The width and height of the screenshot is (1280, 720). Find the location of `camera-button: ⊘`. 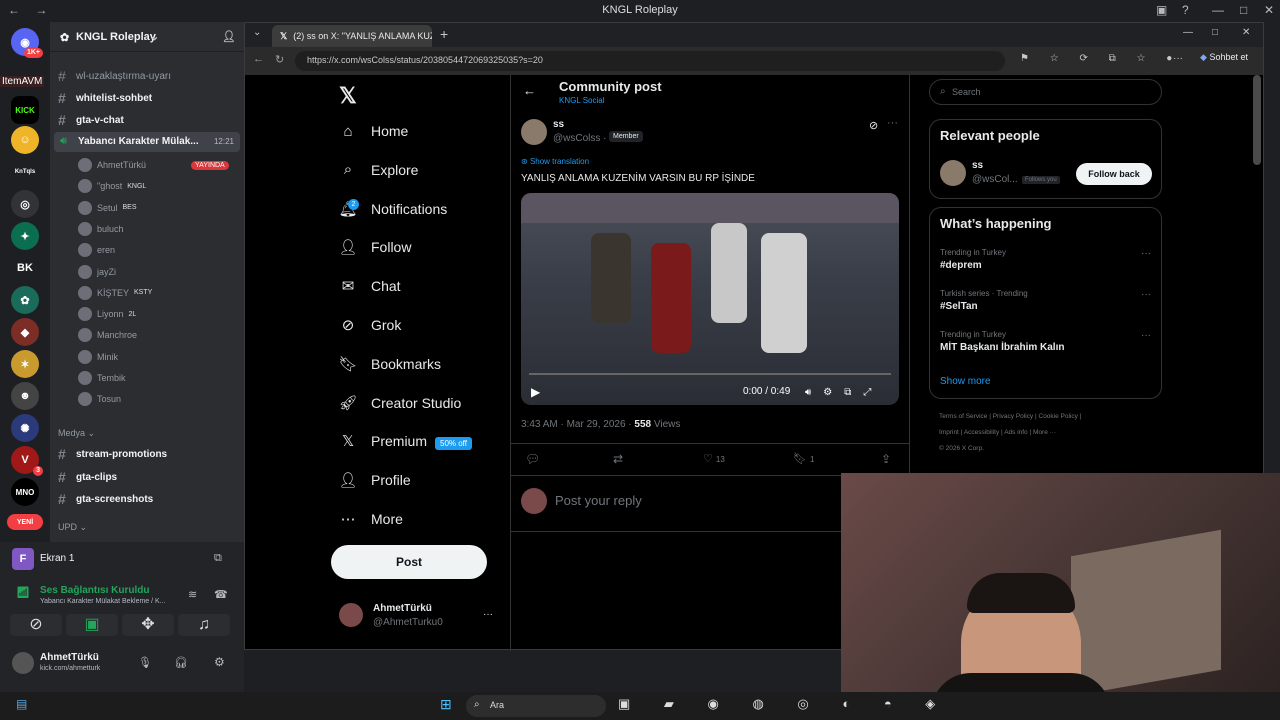

camera-button: ⊘ is located at coordinates (36, 625).